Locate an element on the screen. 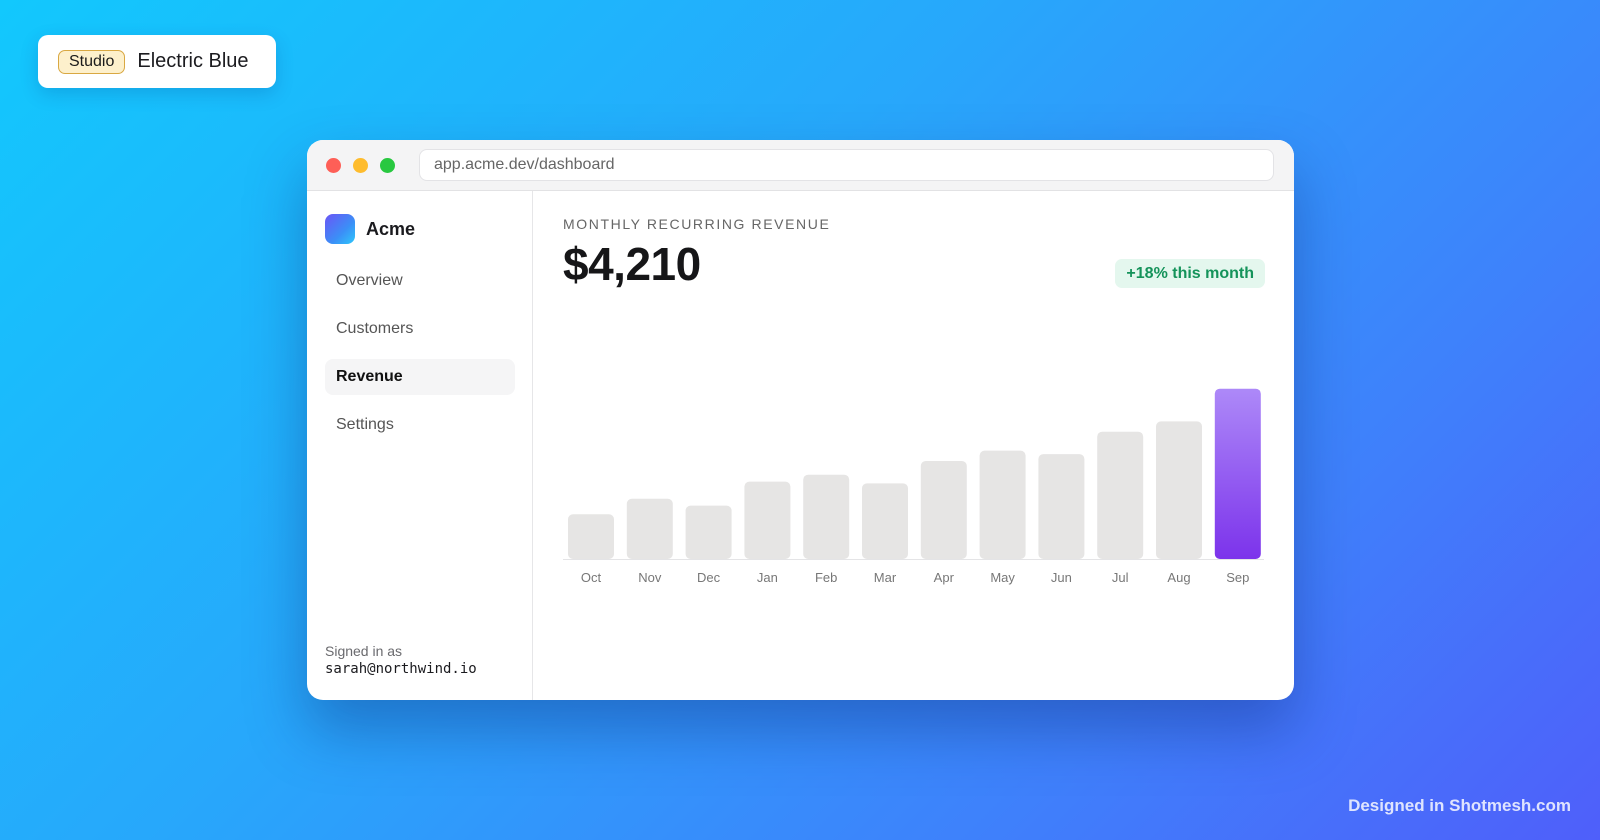 The width and height of the screenshot is (1600, 840). minimize-window-button is located at coordinates (360, 165).